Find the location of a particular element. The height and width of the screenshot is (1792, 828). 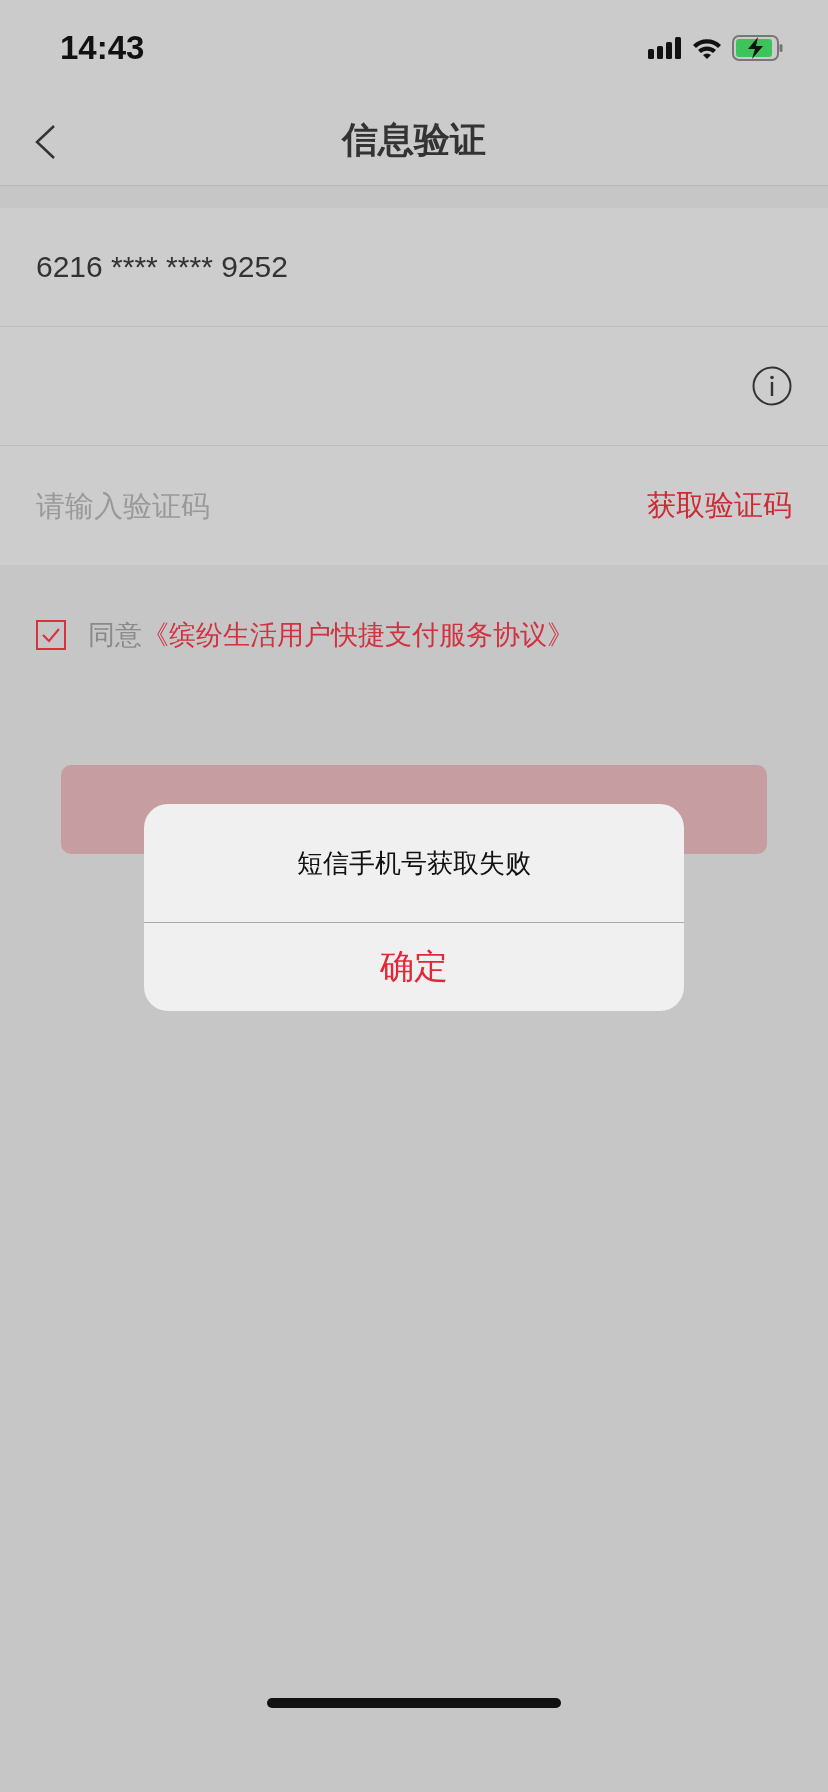

alert-message: 短信手机号获取失败 is located at coordinates (414, 863).